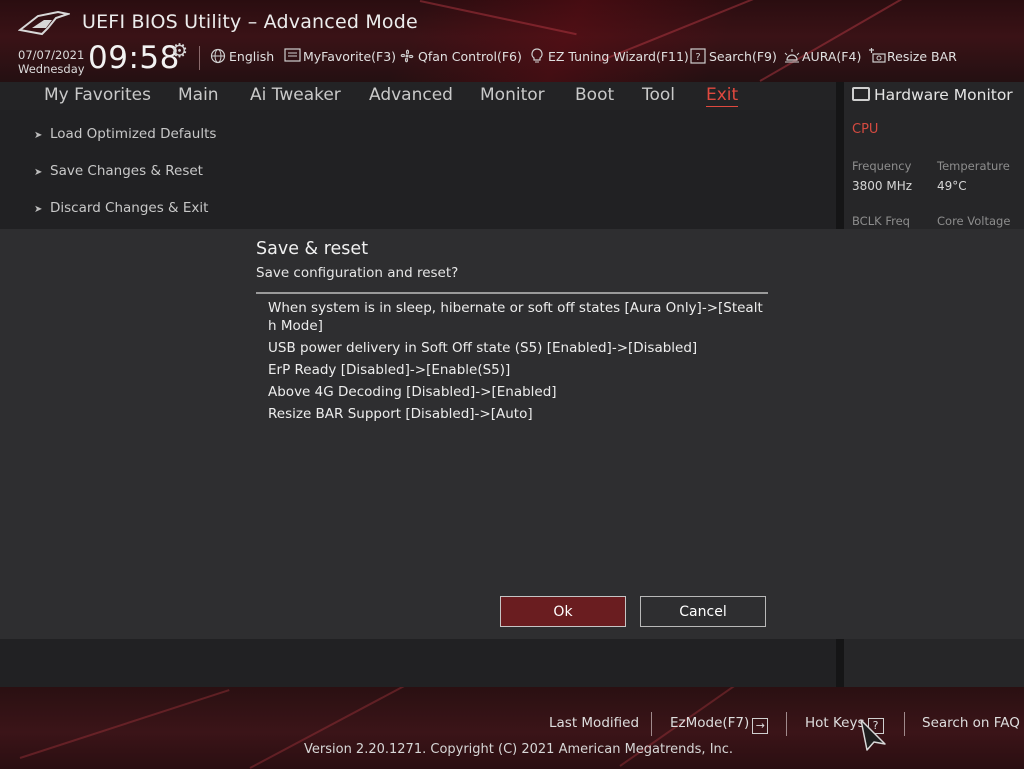  I want to click on frequency-label: Frequency, so click(882, 166).